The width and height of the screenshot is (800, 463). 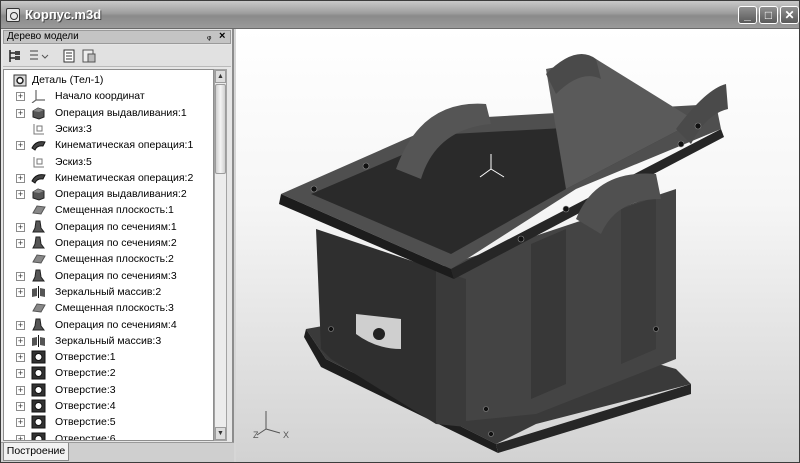 What do you see at coordinates (124, 177) in the screenshot?
I see `tree-item-label: Кинематическая операция:2` at bounding box center [124, 177].